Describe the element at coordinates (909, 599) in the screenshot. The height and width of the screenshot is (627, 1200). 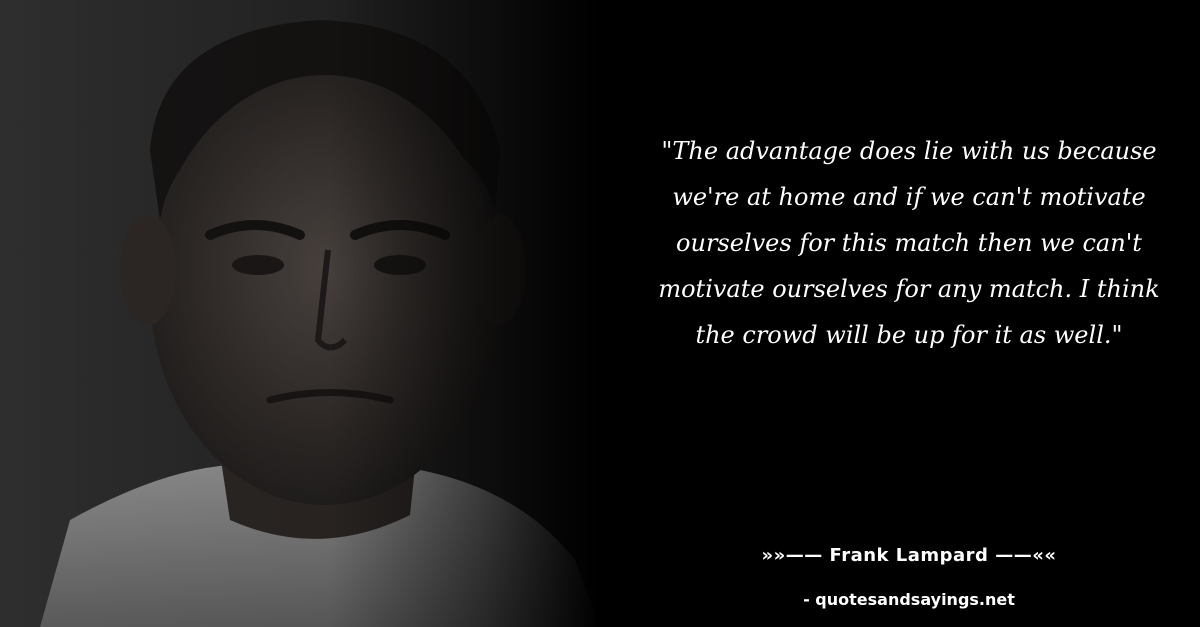
I see `source-credit: - quotesandsayings.net` at that location.